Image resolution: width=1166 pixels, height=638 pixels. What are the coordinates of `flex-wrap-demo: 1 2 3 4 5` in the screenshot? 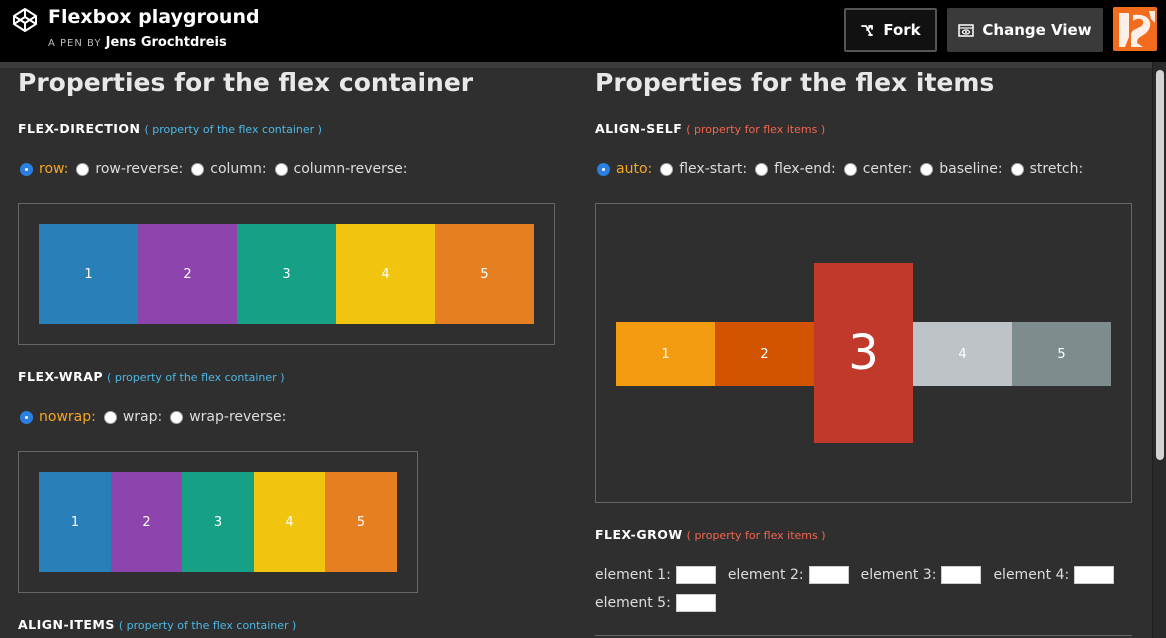 It's located at (218, 522).